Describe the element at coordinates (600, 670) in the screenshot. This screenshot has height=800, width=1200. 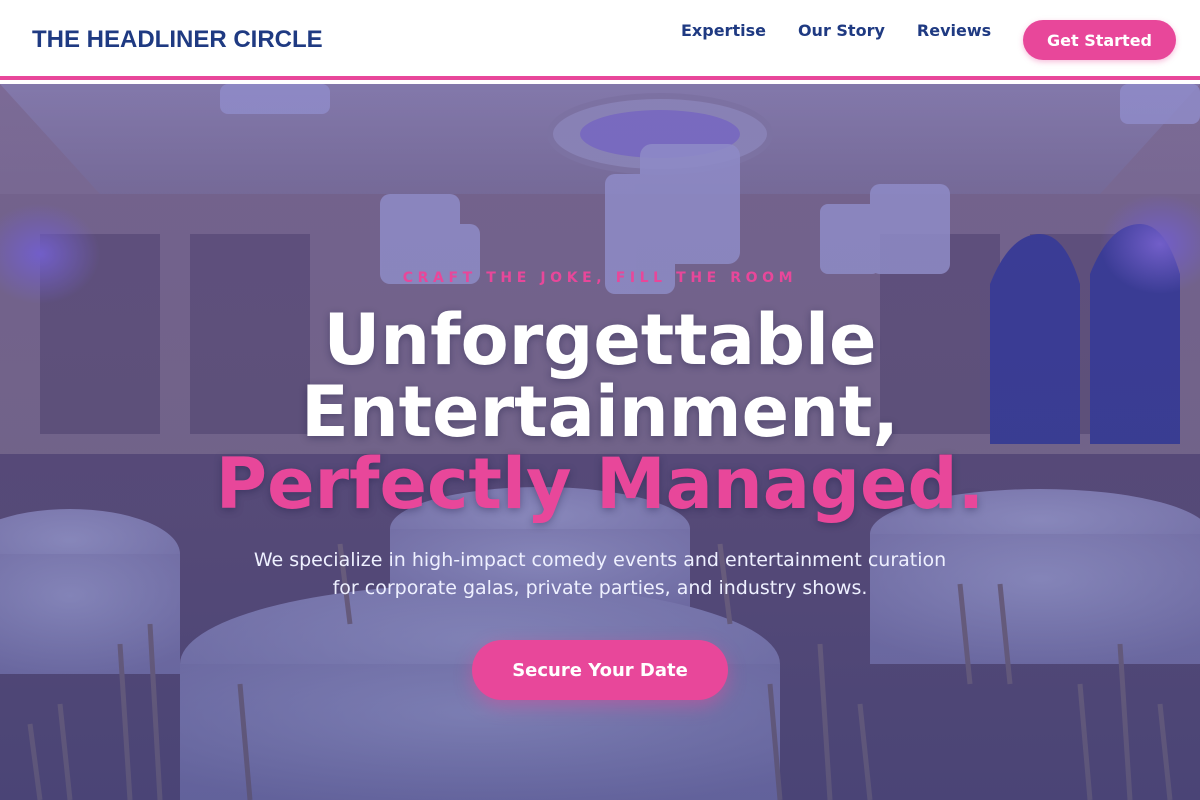
I see `secure-your-date-button: Secure Your Date` at that location.